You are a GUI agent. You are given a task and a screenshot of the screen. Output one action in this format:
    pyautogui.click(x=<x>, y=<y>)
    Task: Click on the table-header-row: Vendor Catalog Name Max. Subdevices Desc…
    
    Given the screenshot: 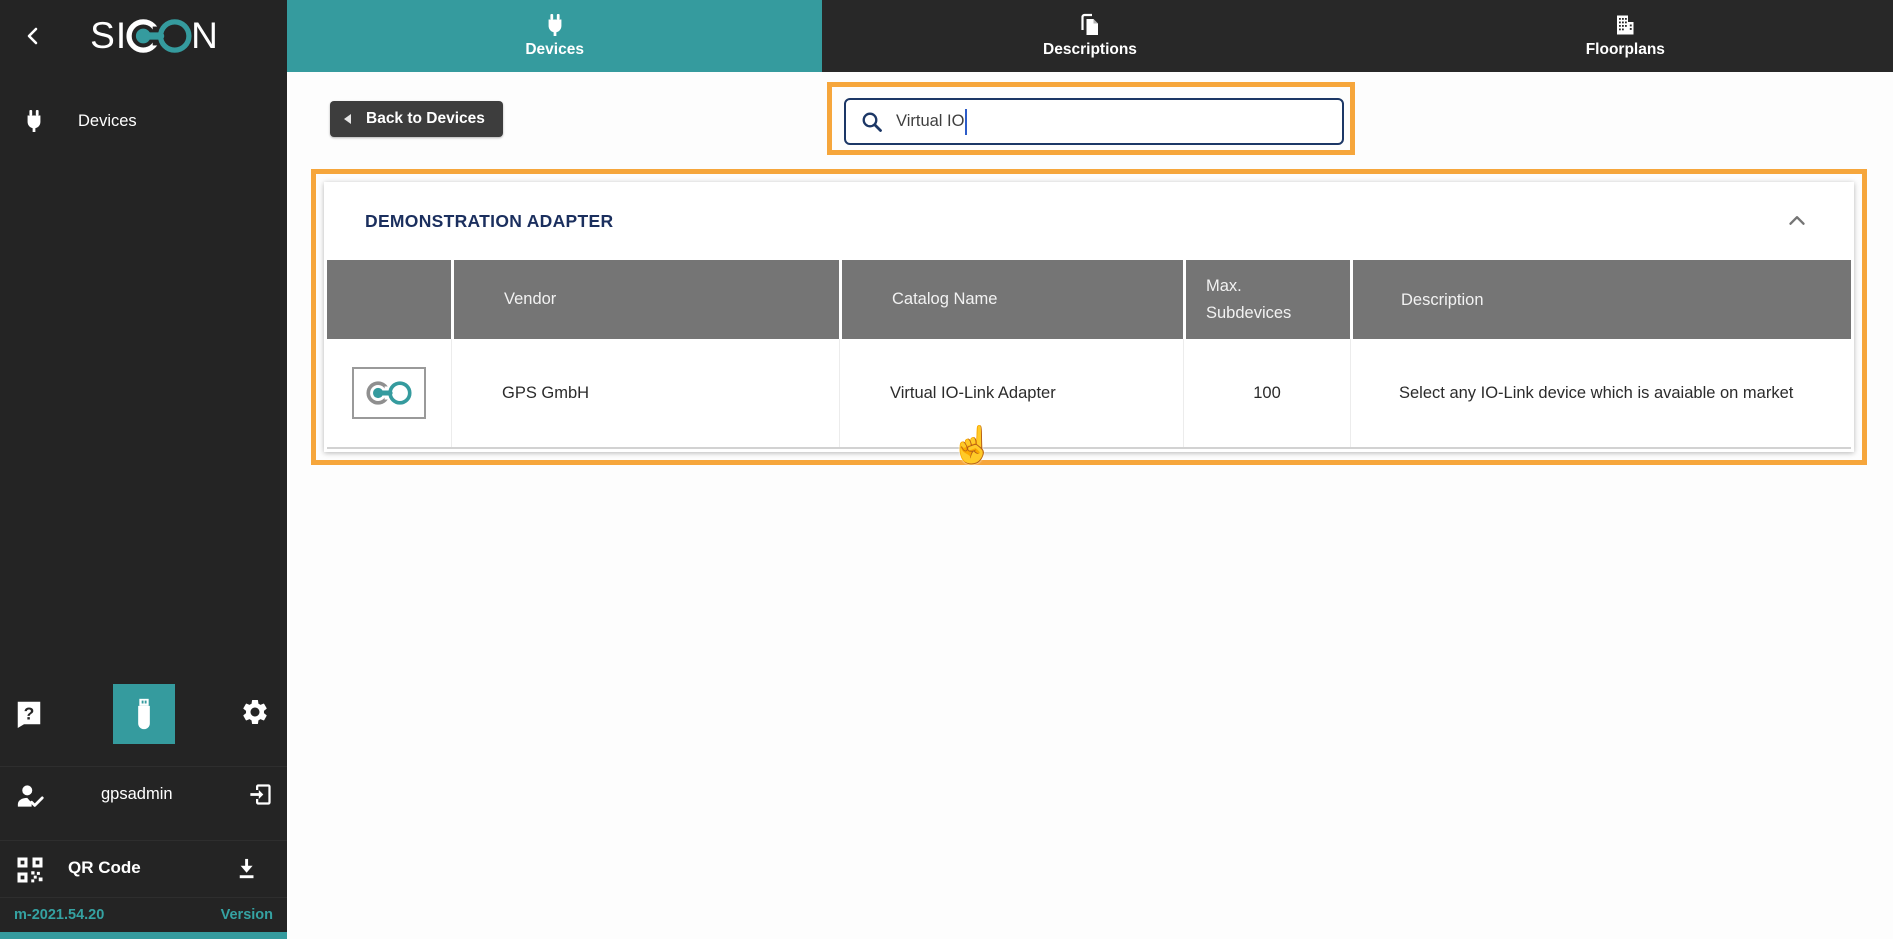 What is the action you would take?
    pyautogui.click(x=1089, y=299)
    